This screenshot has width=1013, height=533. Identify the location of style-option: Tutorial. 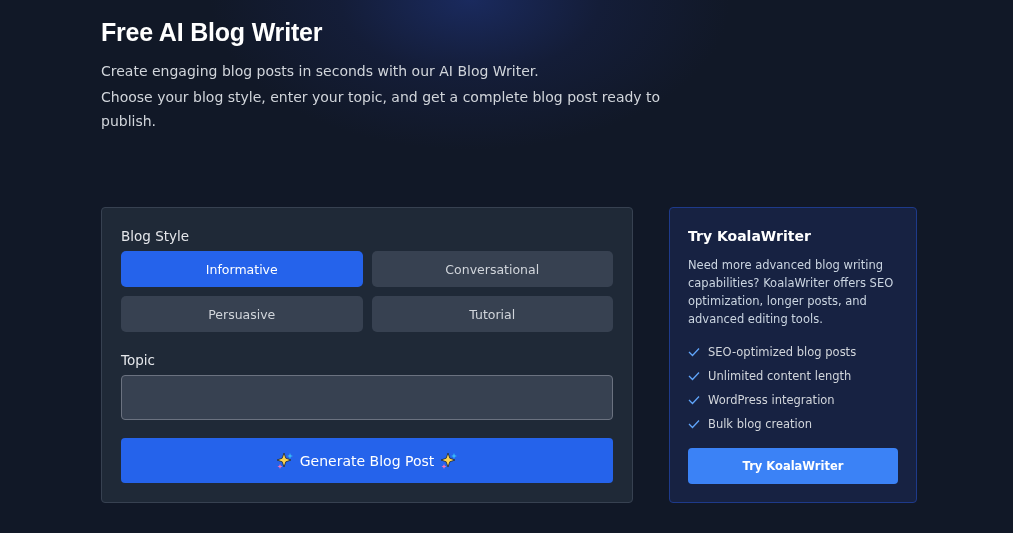
(492, 314).